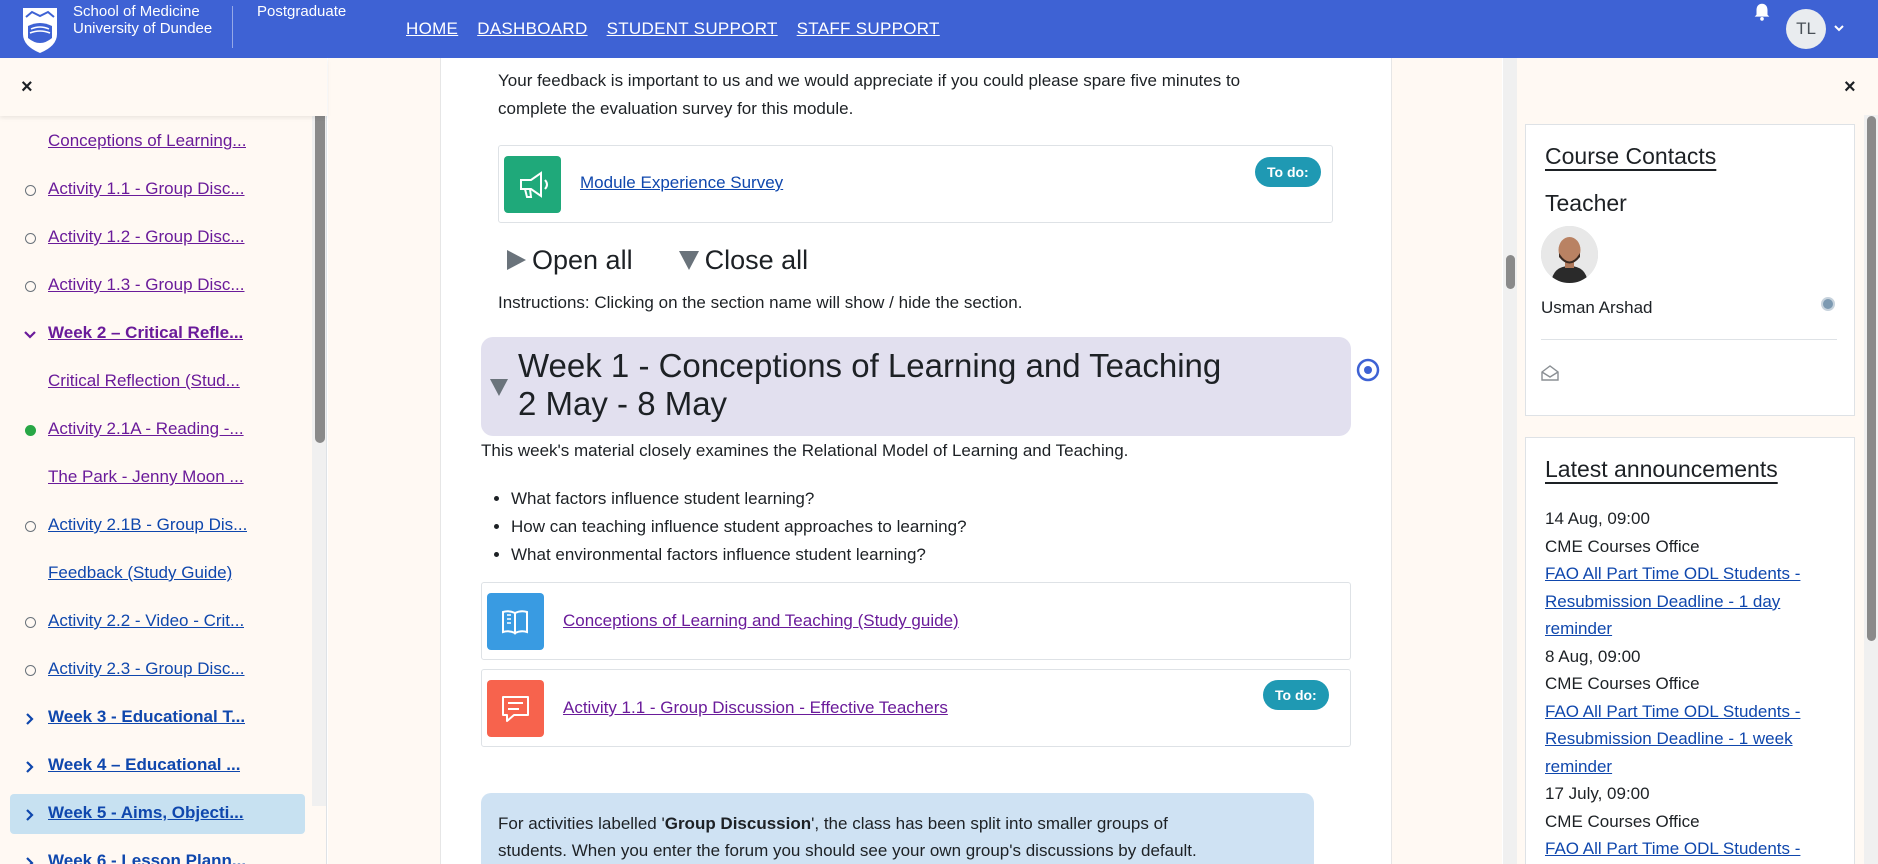 The height and width of the screenshot is (864, 1878). Describe the element at coordinates (1510, 272) in the screenshot. I see `main-content-scrollbar-thumb` at that location.